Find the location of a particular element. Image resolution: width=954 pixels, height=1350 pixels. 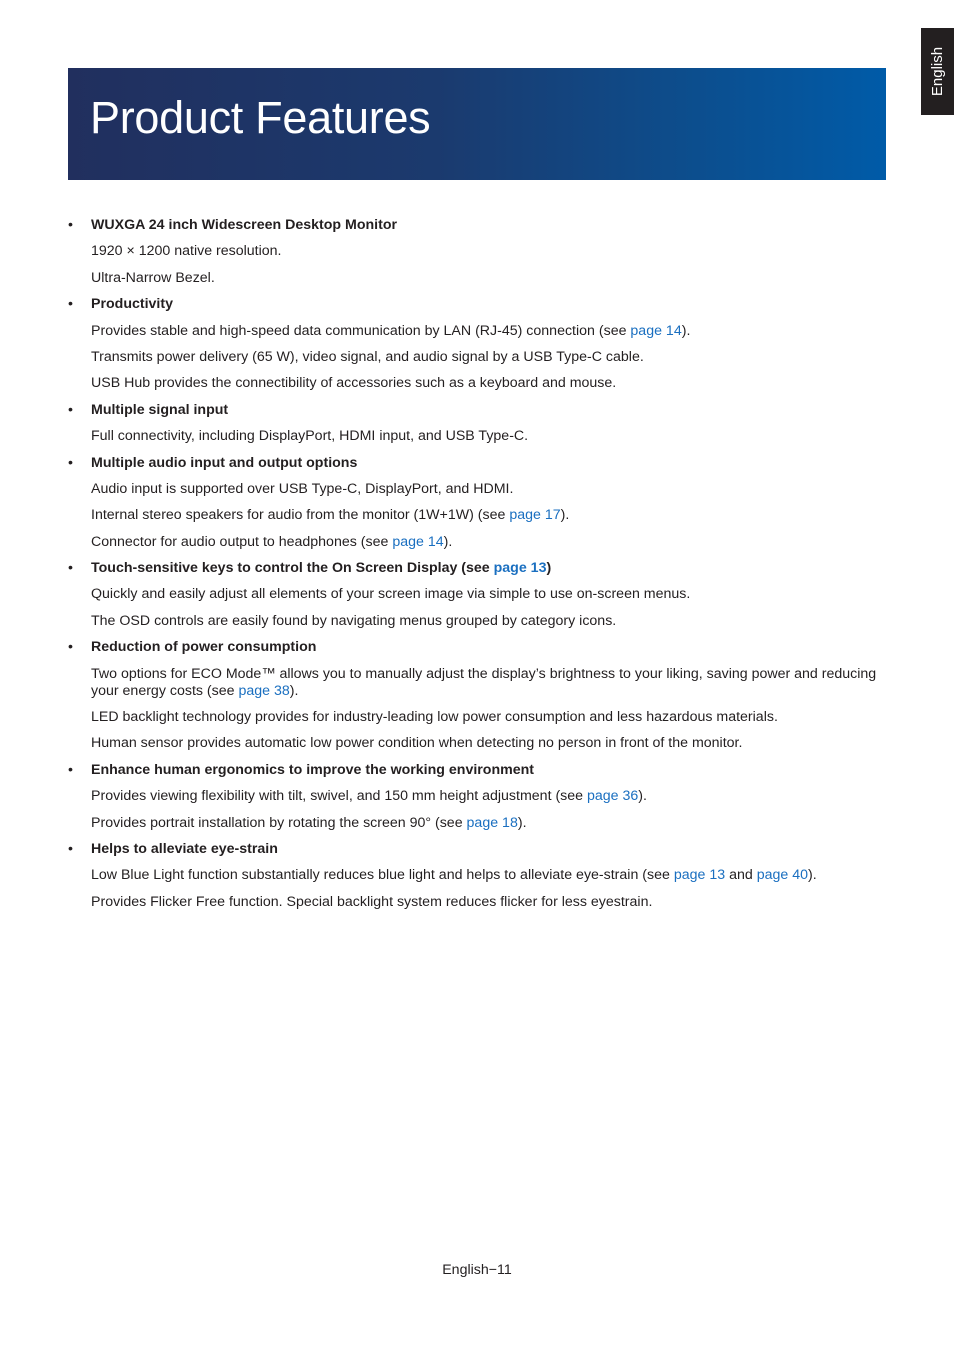

feature-description: 1920 × 1200 native resolution. is located at coordinates (186, 251).